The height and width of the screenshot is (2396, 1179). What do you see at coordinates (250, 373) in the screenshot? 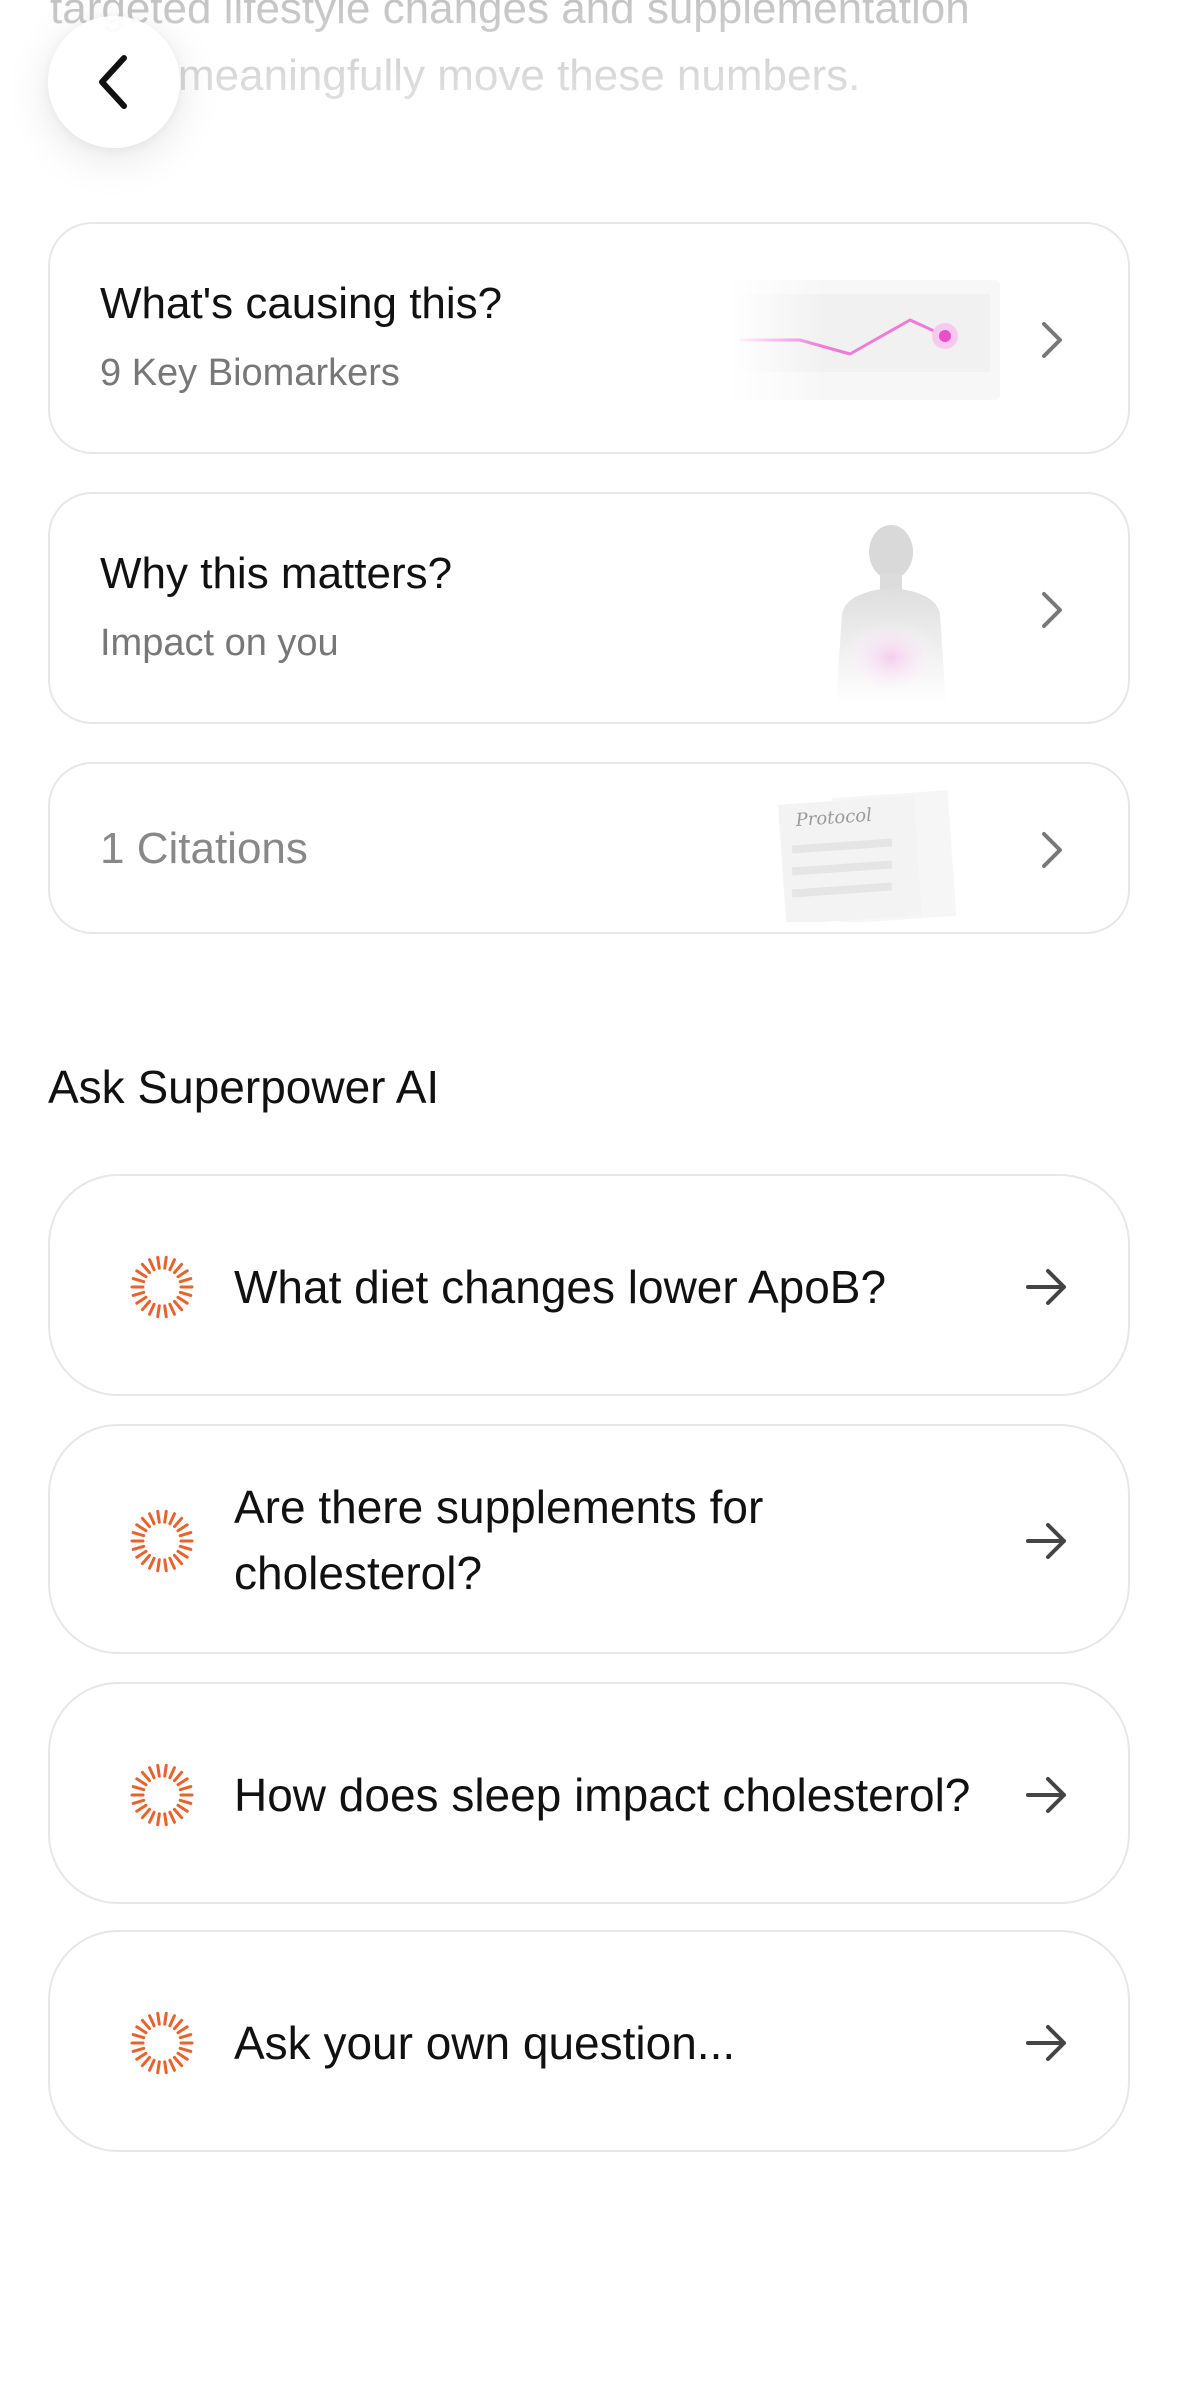
I see `causing-card-subtitle: 9 Key Biomarkers` at bounding box center [250, 373].